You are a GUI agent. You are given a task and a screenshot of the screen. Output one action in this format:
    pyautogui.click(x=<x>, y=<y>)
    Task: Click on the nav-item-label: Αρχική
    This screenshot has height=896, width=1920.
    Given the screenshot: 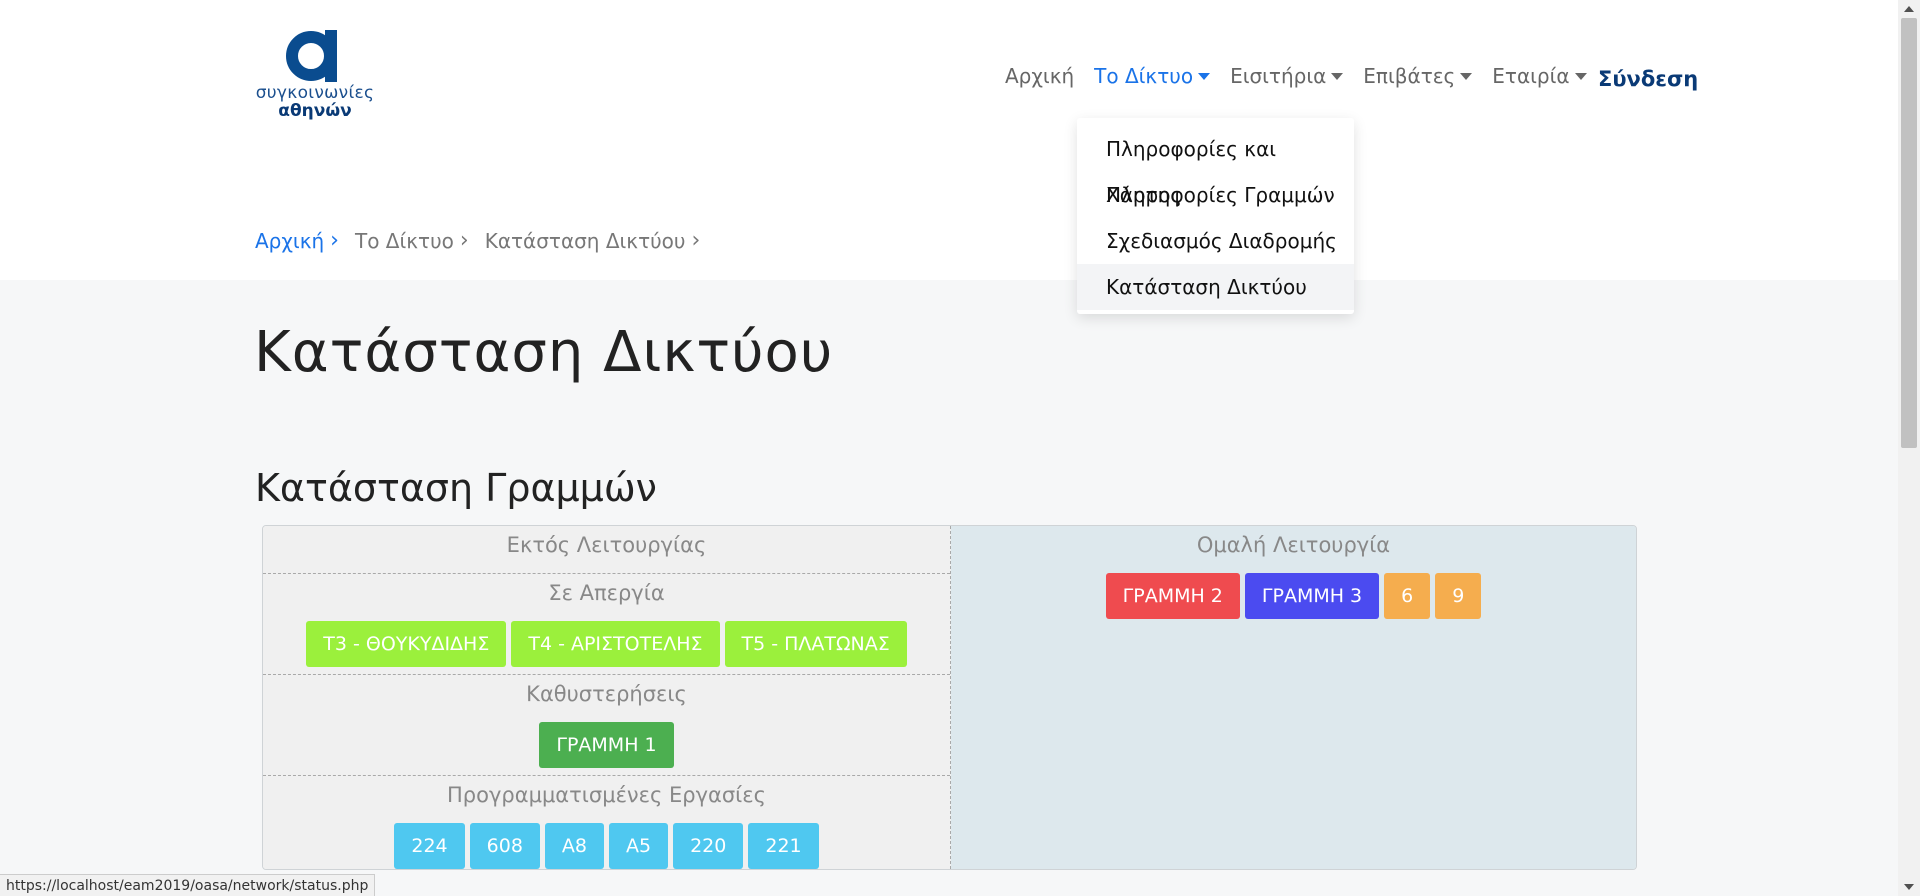 What is the action you would take?
    pyautogui.click(x=1040, y=76)
    